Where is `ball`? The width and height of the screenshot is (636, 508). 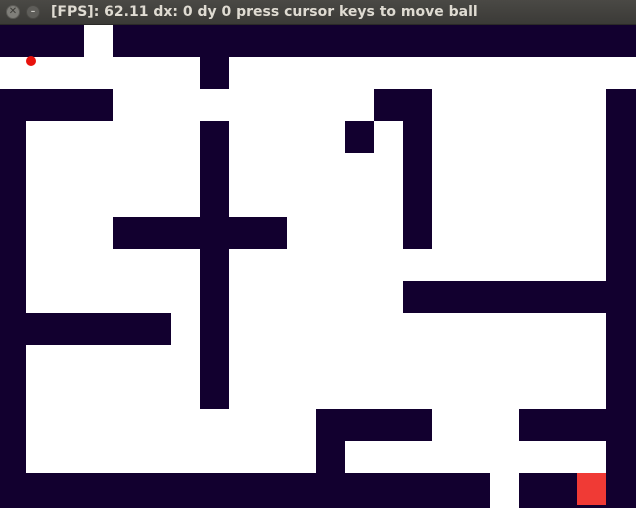 ball is located at coordinates (31, 61).